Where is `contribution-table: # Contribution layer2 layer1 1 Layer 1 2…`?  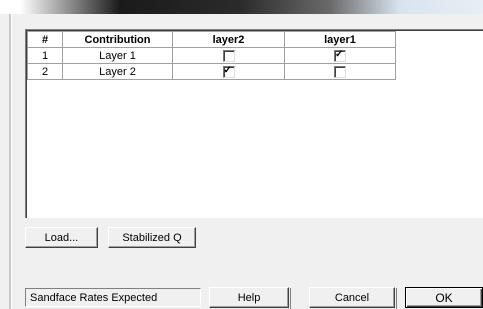
contribution-table: # Contribution layer2 layer1 1 Layer 1 2… is located at coordinates (211, 55).